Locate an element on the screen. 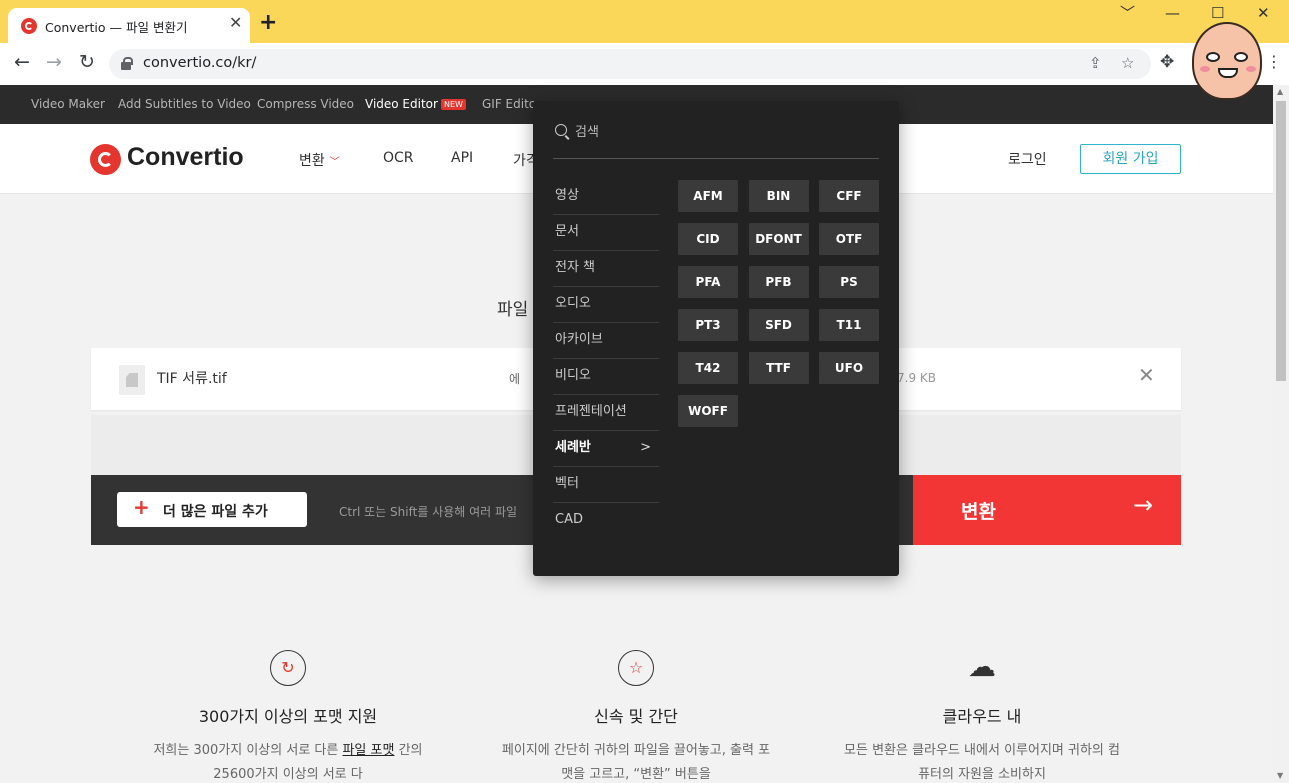 The width and height of the screenshot is (1289, 783). scroll-up-icon: ▲ is located at coordinates (1280, 91).